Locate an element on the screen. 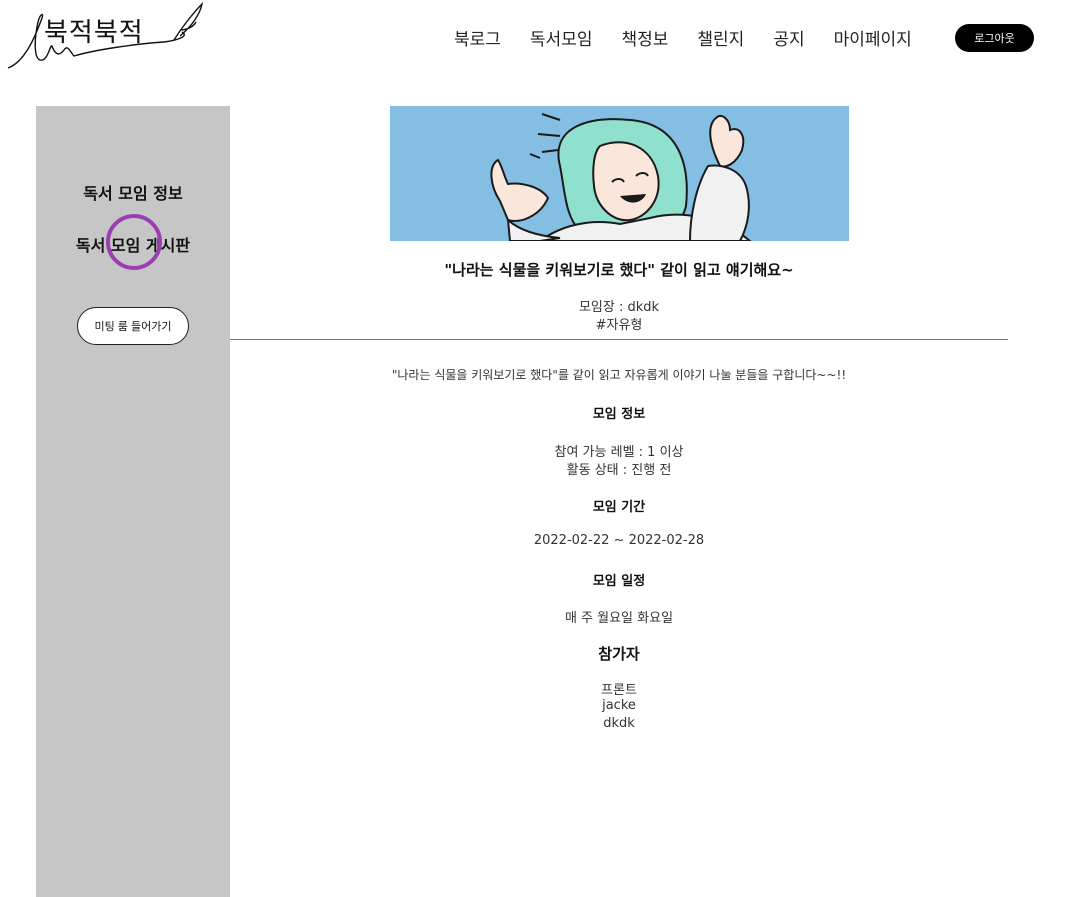  meeting-title: "나라는 식물을 키워보기로 했다" 같이 읽고 얘기해요~ is located at coordinates (619, 270).